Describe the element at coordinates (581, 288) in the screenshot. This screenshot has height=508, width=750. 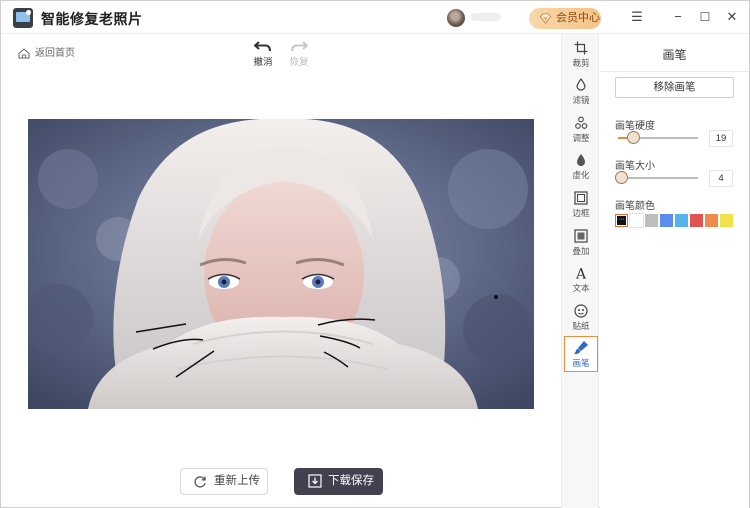
I see `rail-item-label: 文本` at that location.